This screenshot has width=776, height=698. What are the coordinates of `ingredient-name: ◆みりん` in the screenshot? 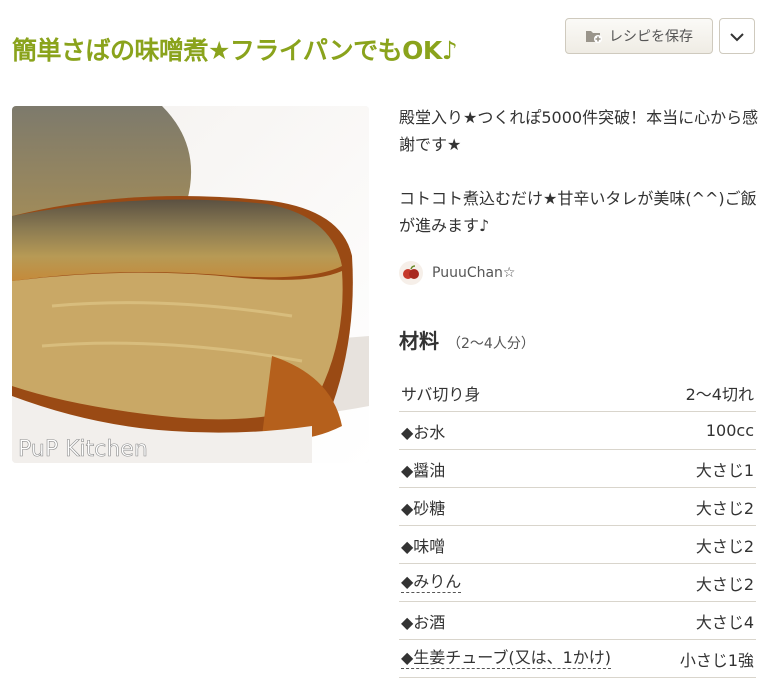 It's located at (431, 582).